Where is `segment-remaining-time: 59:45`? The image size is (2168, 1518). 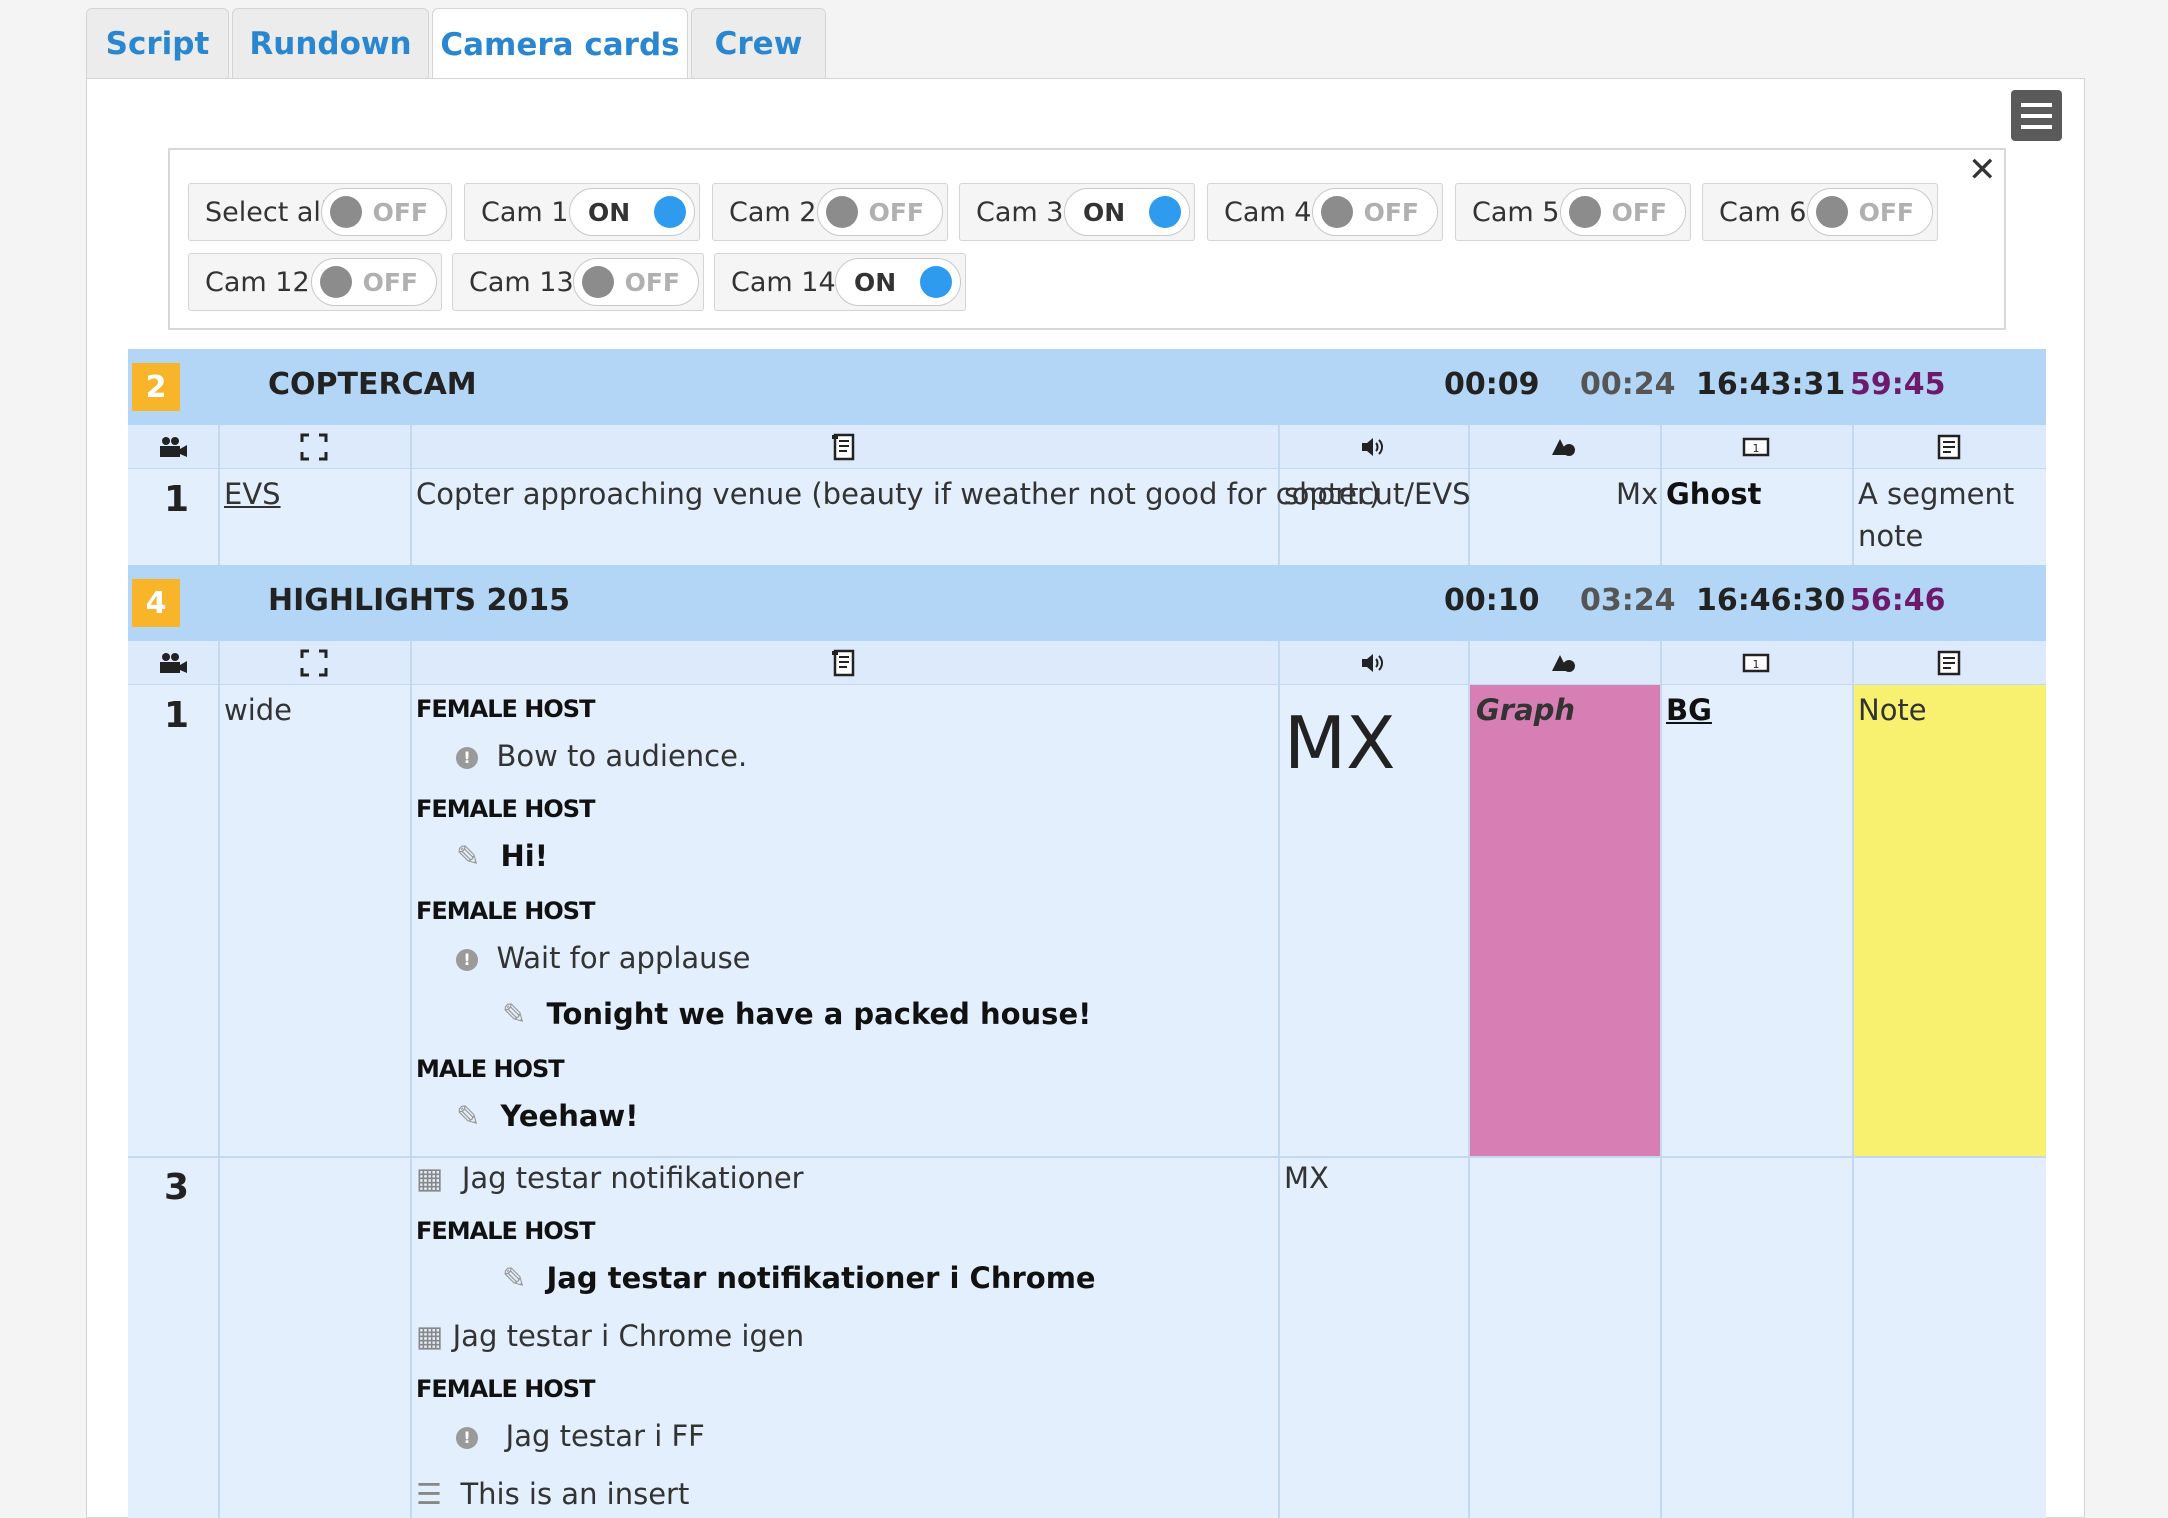
segment-remaining-time: 59:45 is located at coordinates (1898, 384).